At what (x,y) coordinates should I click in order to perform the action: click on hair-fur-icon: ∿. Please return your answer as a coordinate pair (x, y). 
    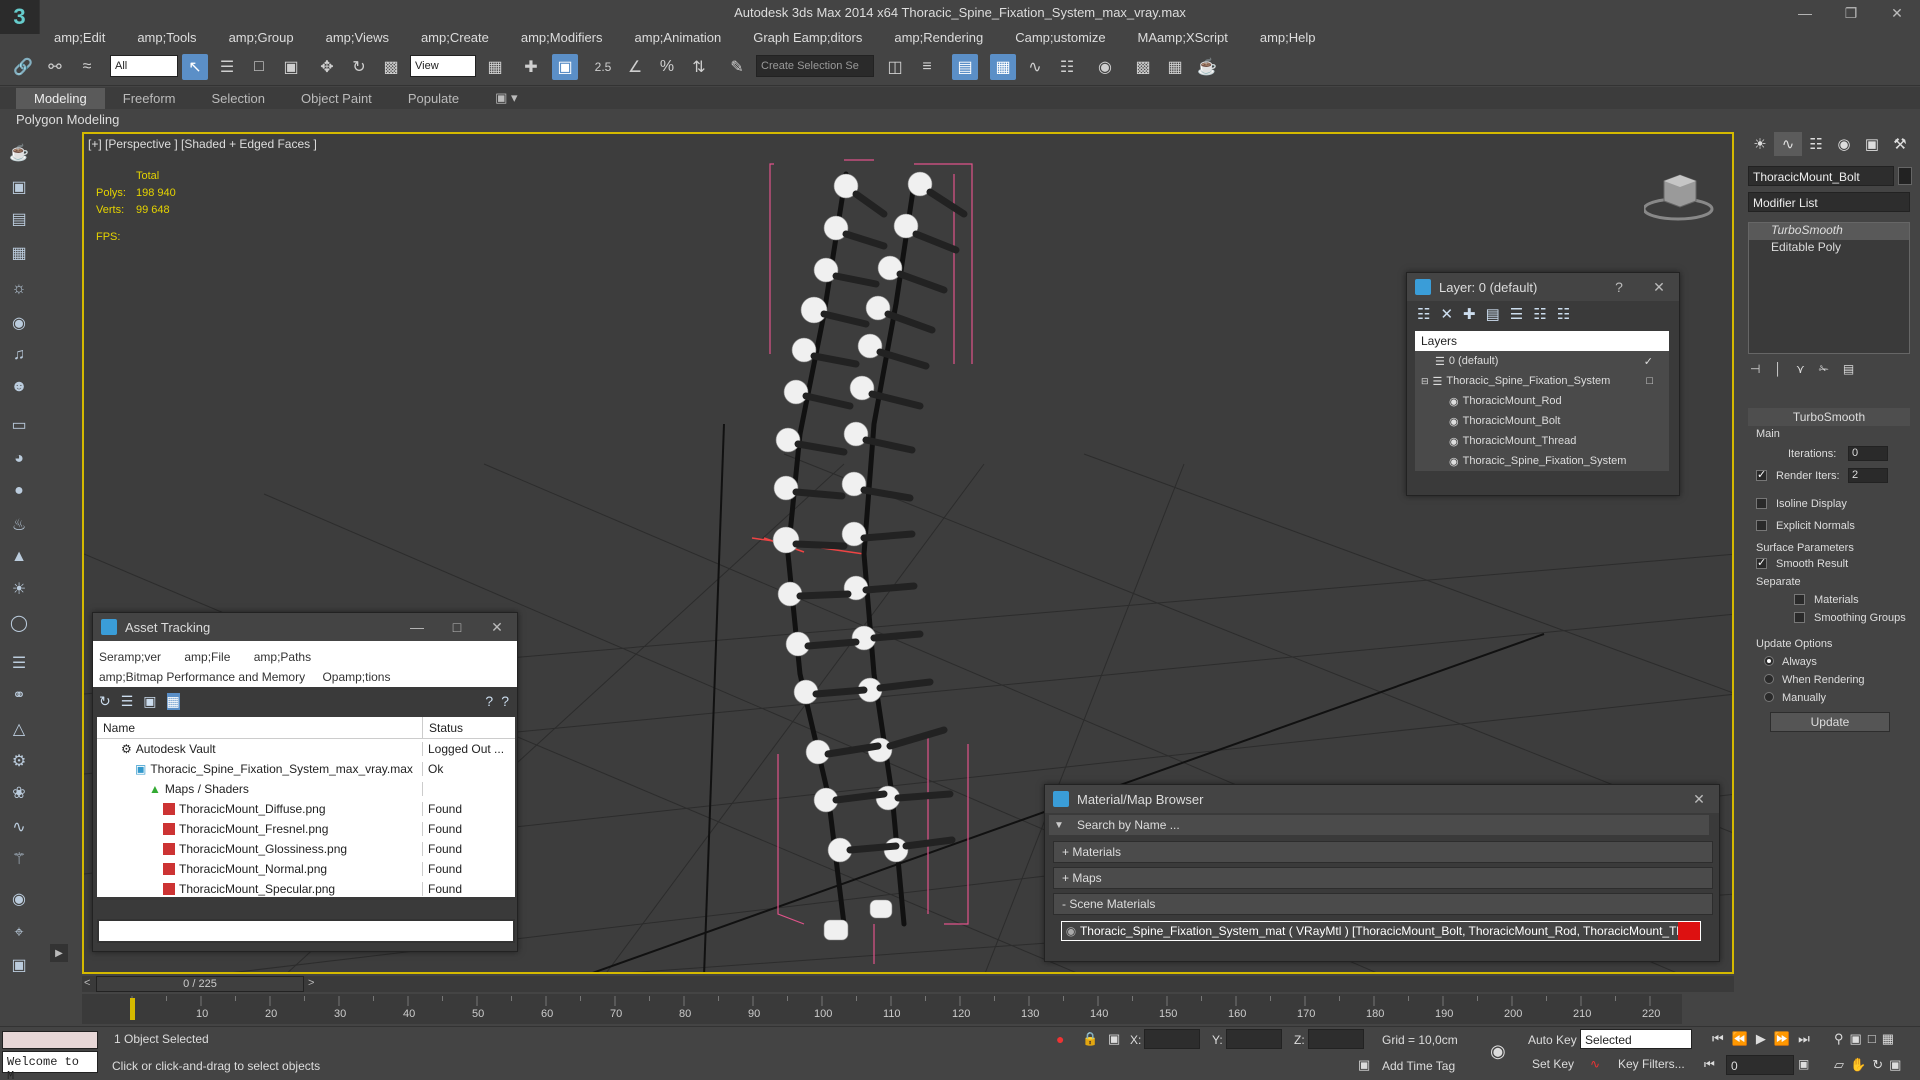
    Looking at the image, I should click on (19, 827).